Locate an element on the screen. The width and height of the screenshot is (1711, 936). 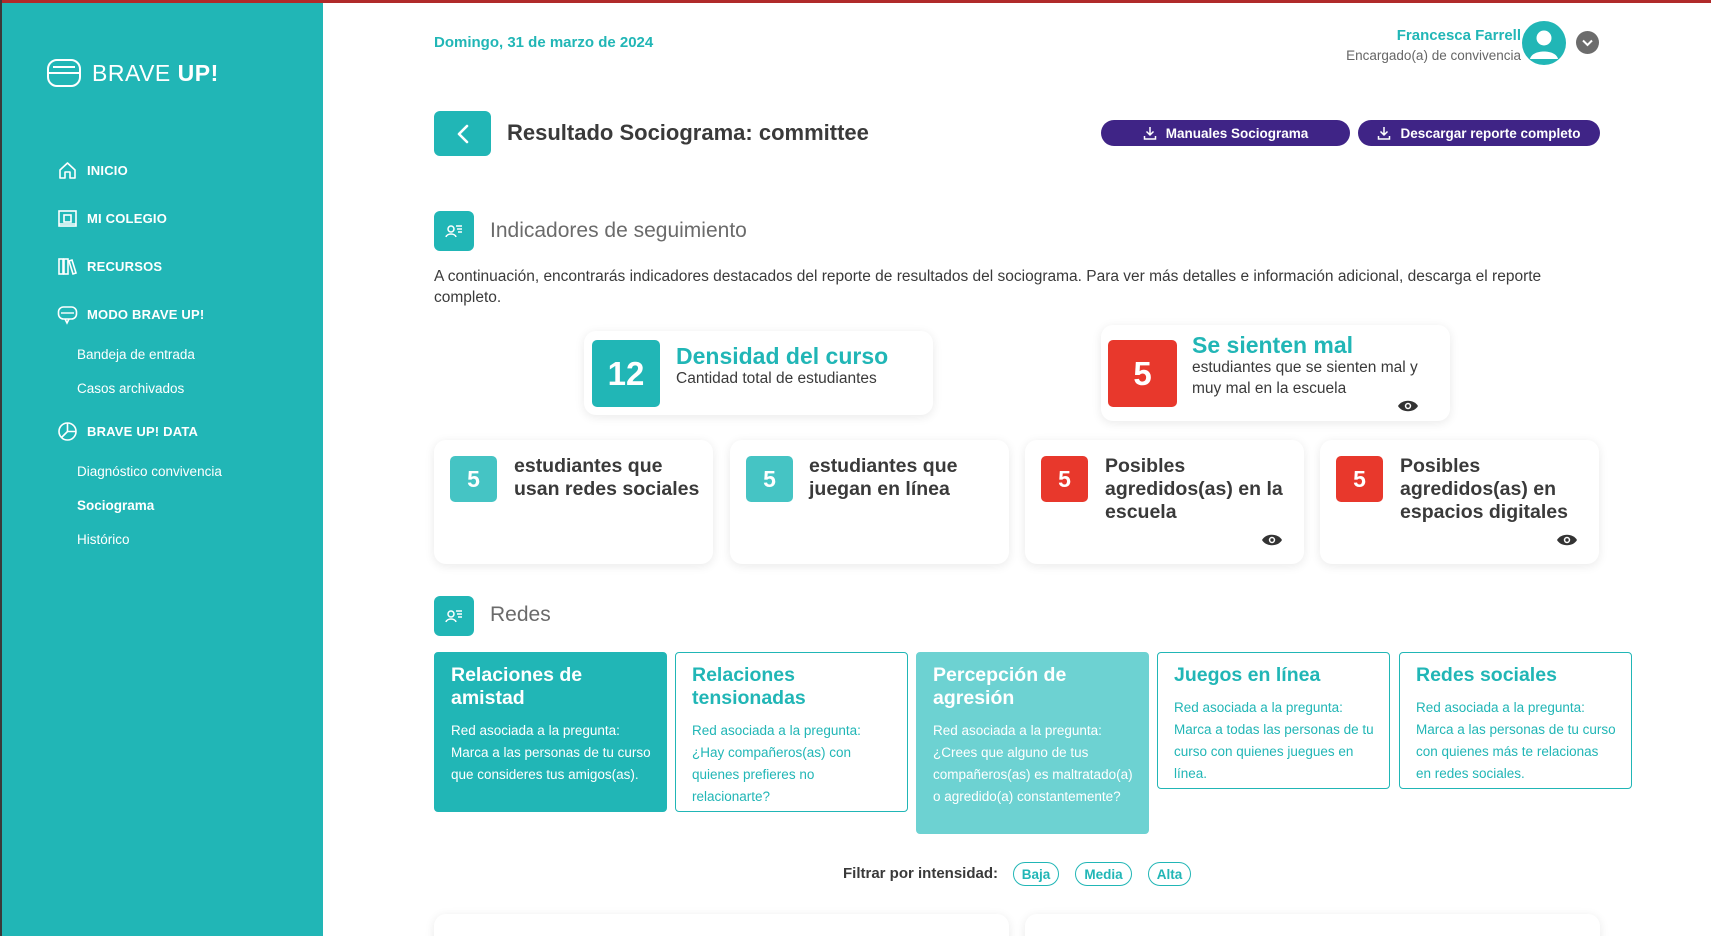
avatar is located at coordinates (1544, 43).